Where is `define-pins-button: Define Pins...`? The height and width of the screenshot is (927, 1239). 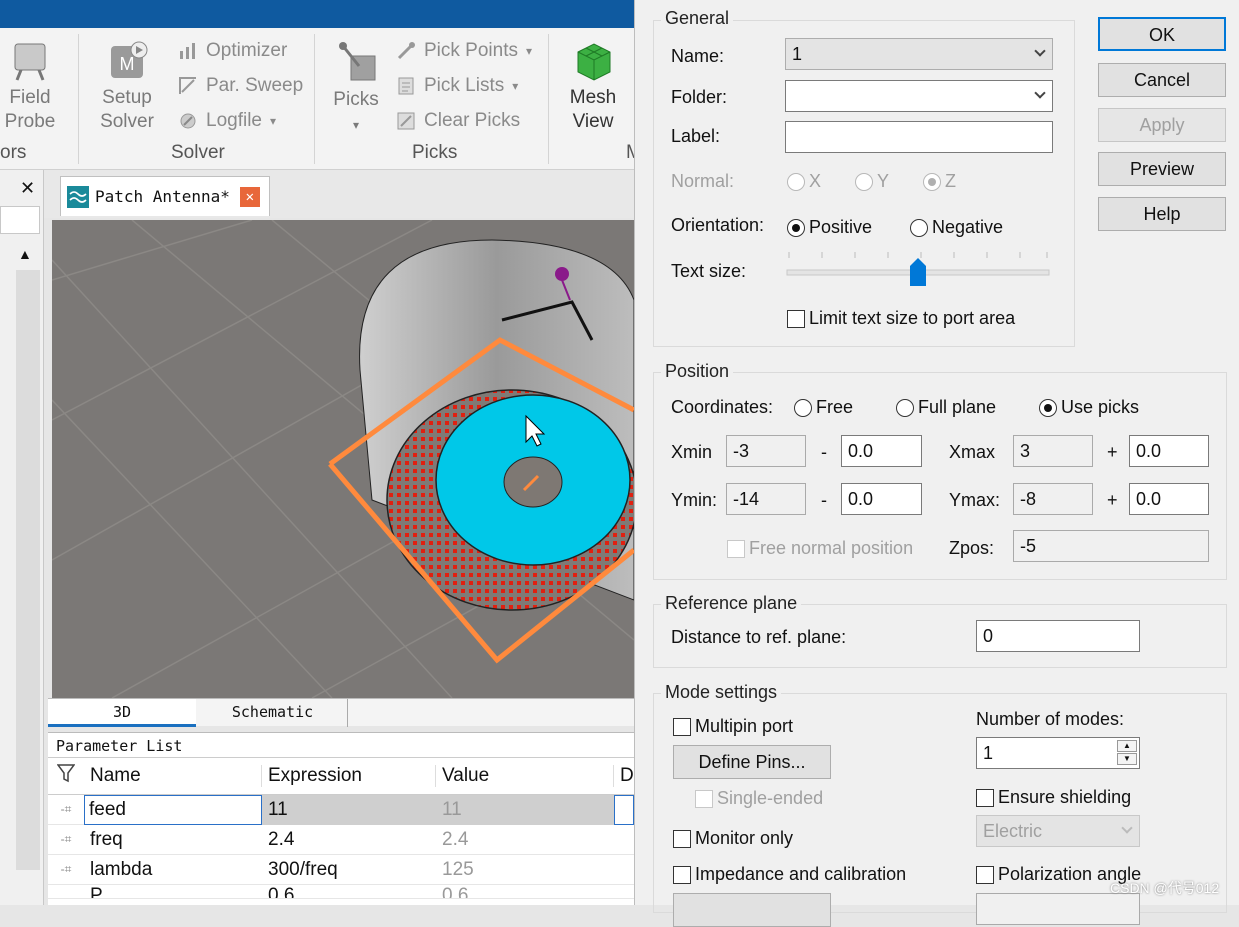
define-pins-button: Define Pins... is located at coordinates (752, 762).